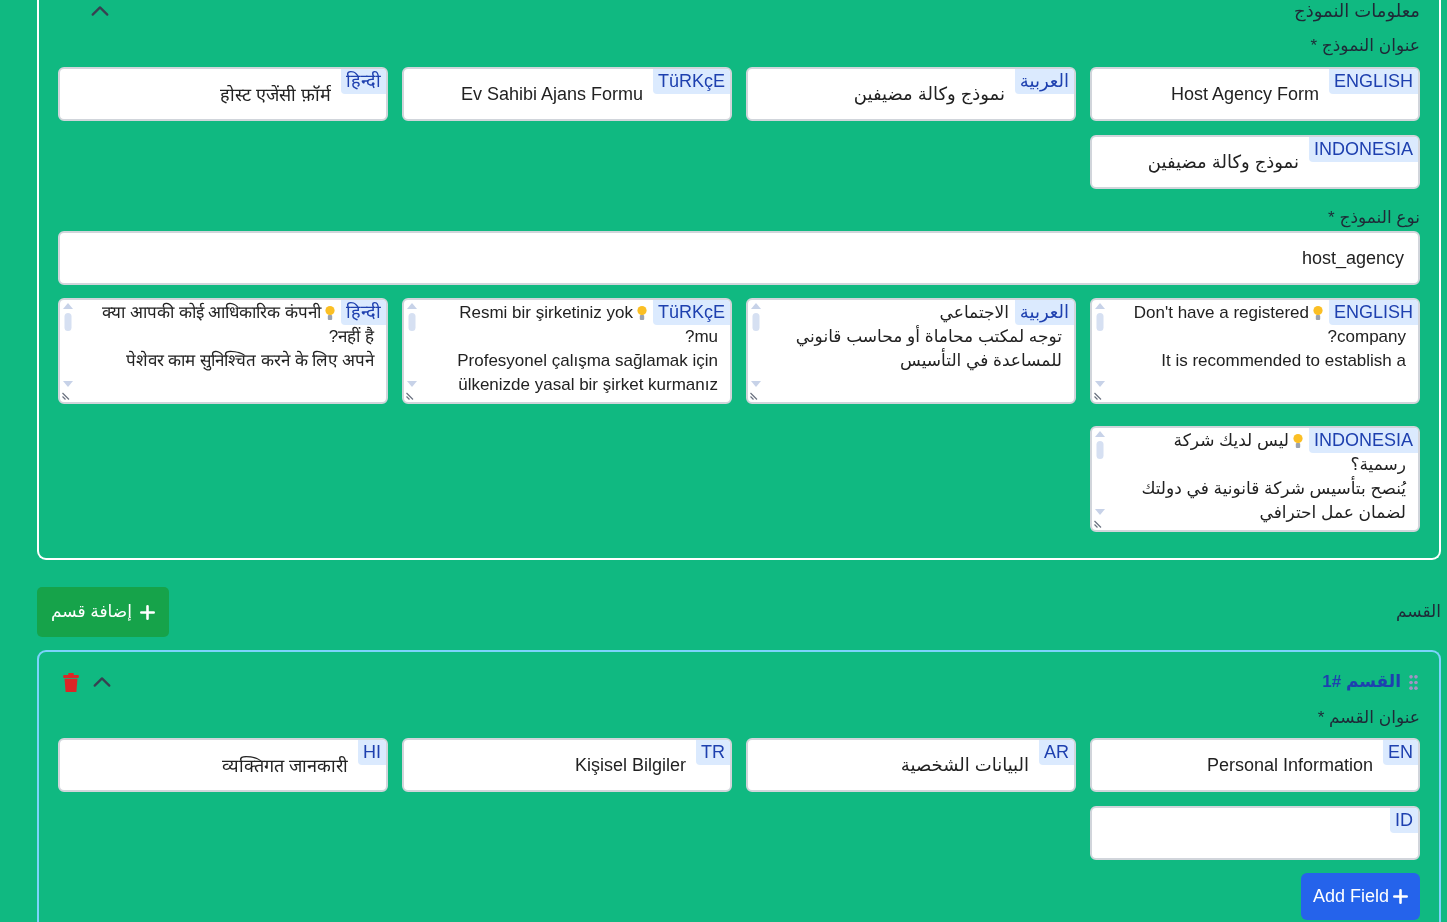 Image resolution: width=1447 pixels, height=922 pixels. Describe the element at coordinates (713, 752) in the screenshot. I see `language-tag: TR` at that location.